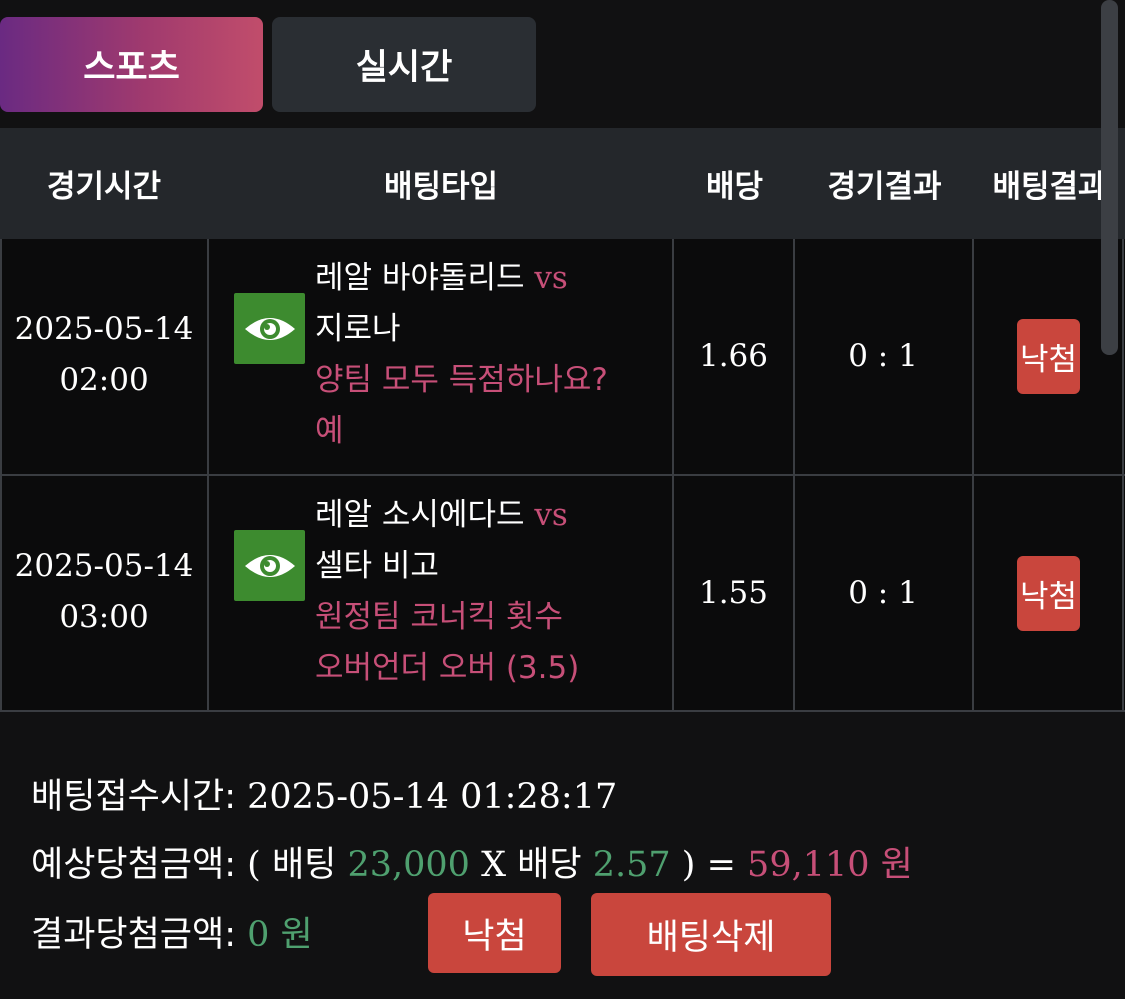 The width and height of the screenshot is (1125, 999). I want to click on bet-pick: 예, so click(329, 431).